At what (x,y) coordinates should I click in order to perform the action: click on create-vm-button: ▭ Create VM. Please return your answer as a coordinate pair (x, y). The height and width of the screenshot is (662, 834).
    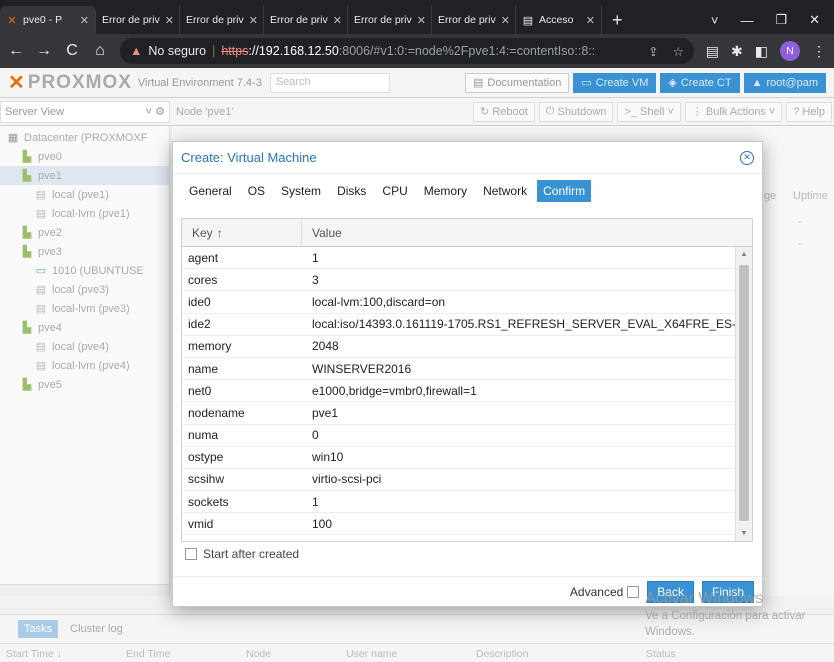
    Looking at the image, I should click on (615, 82).